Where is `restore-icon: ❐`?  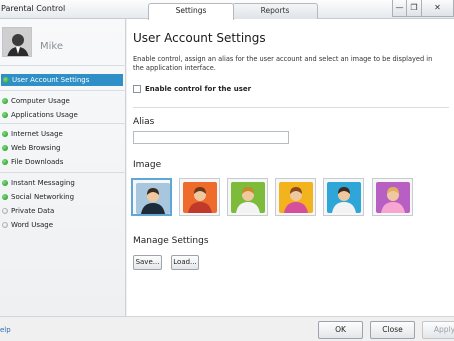 restore-icon: ❐ is located at coordinates (414, 7).